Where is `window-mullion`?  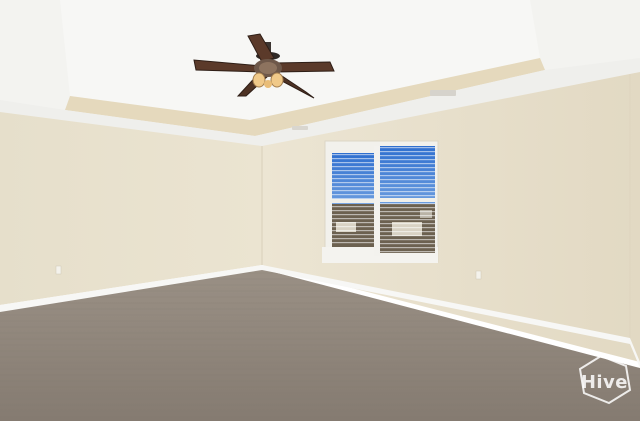 window-mullion is located at coordinates (377, 201).